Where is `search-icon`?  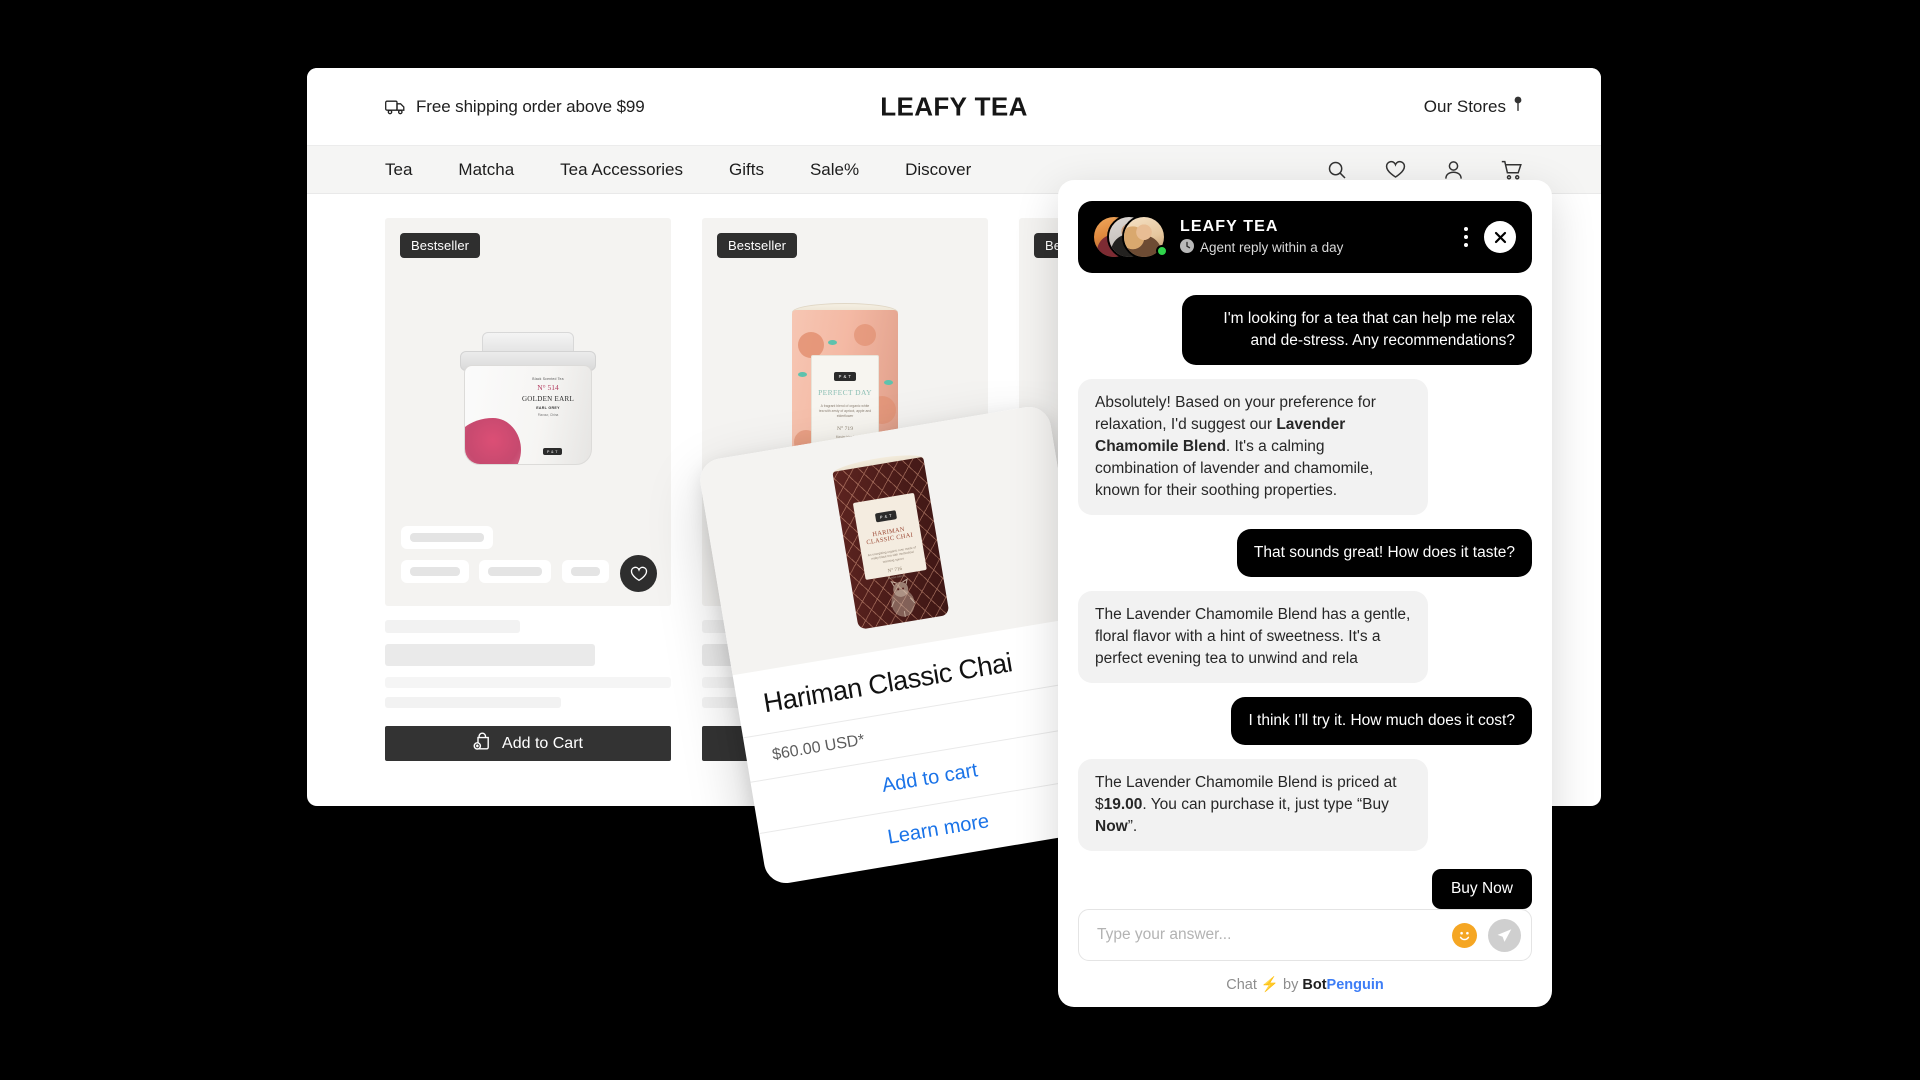
search-icon is located at coordinates (1337, 170).